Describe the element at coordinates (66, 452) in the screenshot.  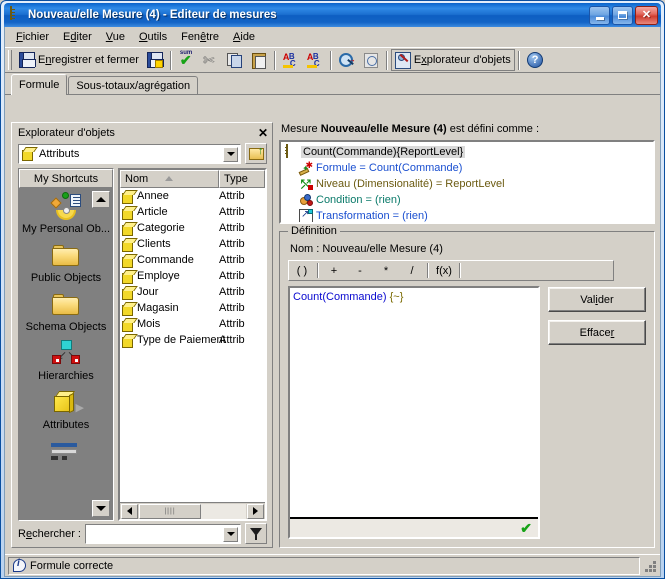
I see `shortcut-metrics` at that location.